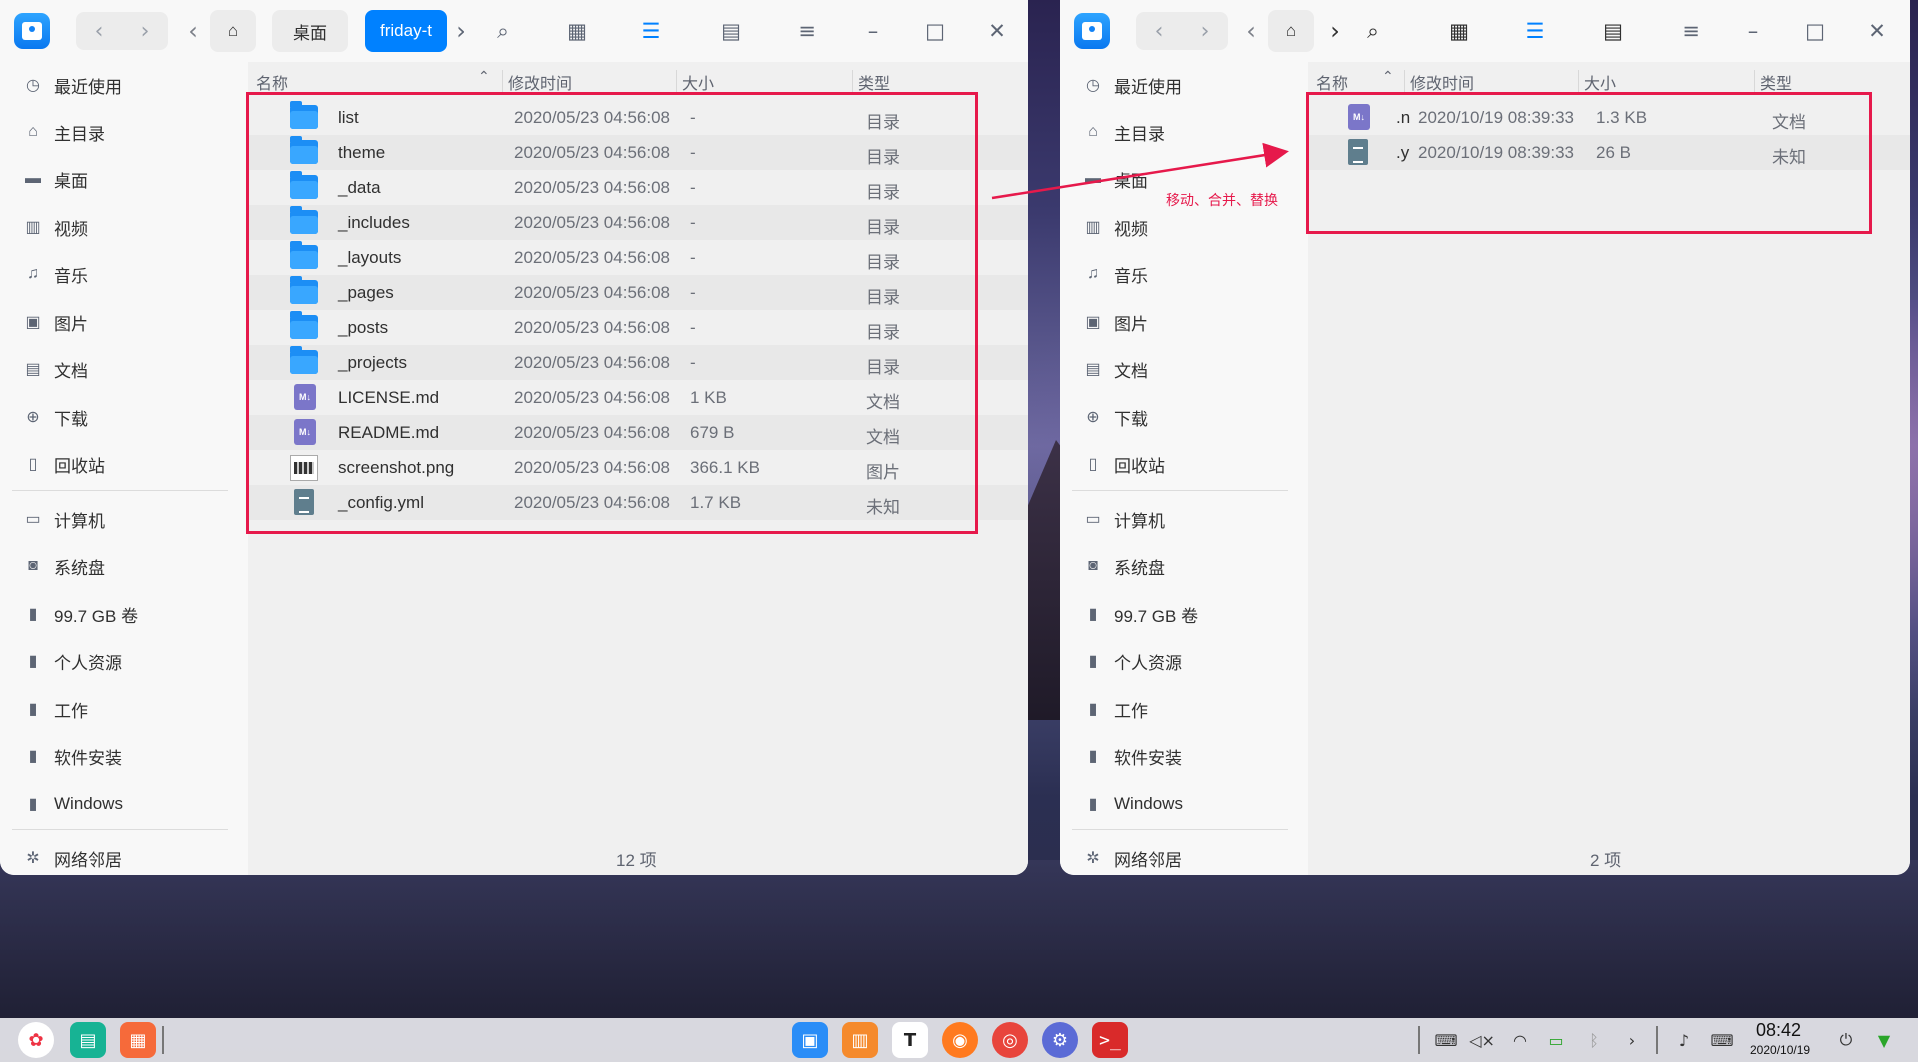  I want to click on wifi-icon: ◠, so click(1520, 1040).